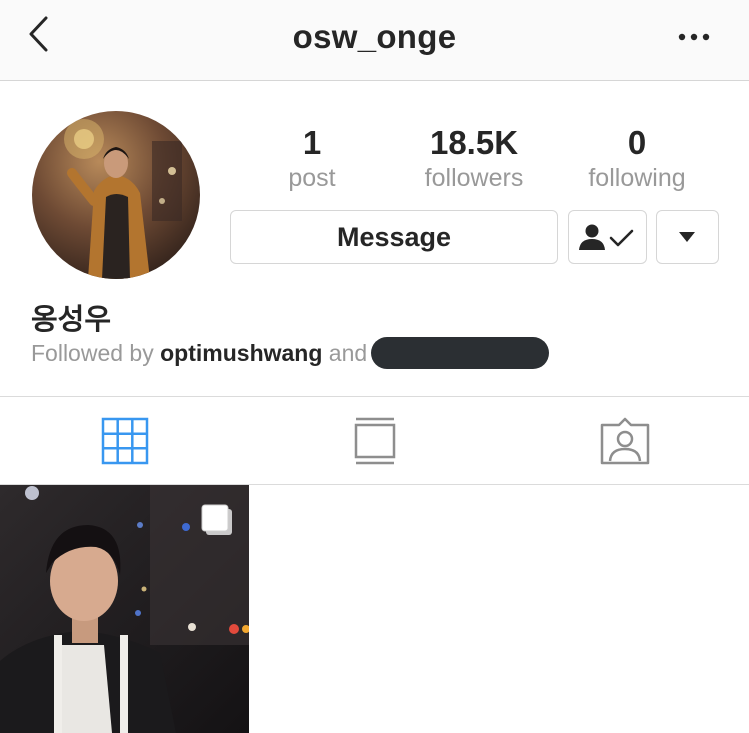  Describe the element at coordinates (637, 142) in the screenshot. I see `following-count: 0` at that location.